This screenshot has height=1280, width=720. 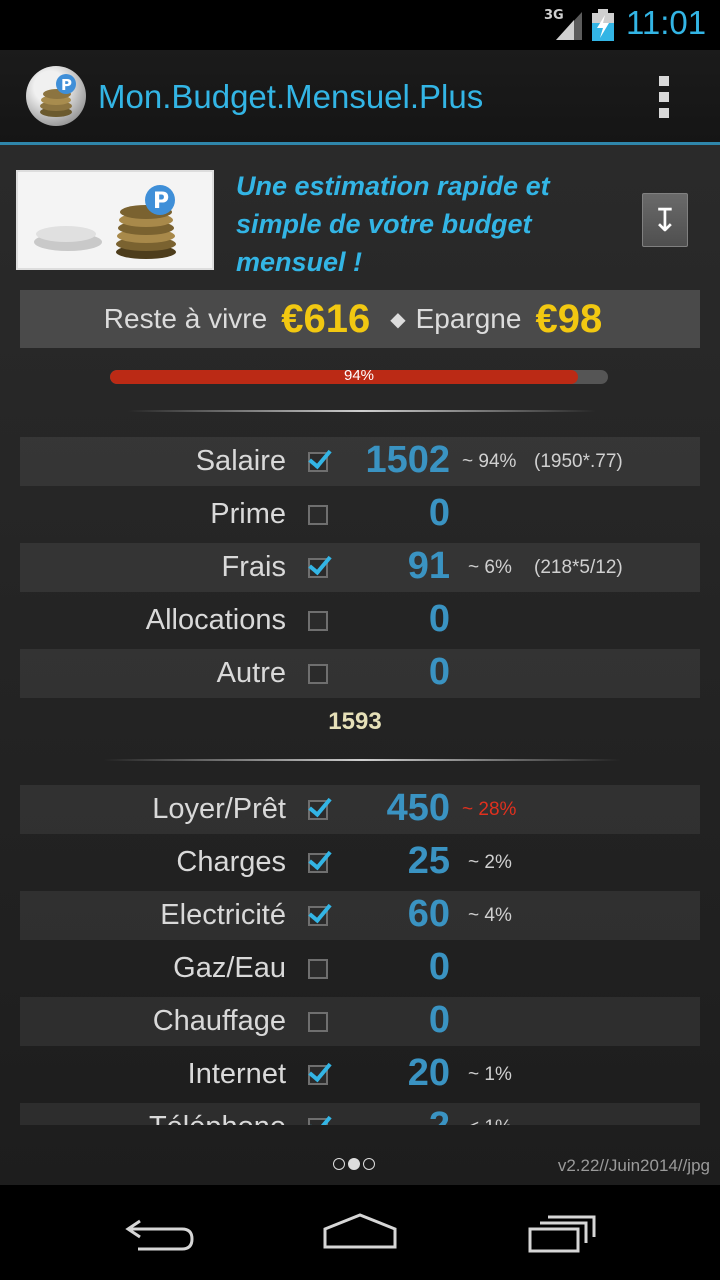 What do you see at coordinates (360, 25) in the screenshot?
I see `status-bar: 3G 11:01` at bounding box center [360, 25].